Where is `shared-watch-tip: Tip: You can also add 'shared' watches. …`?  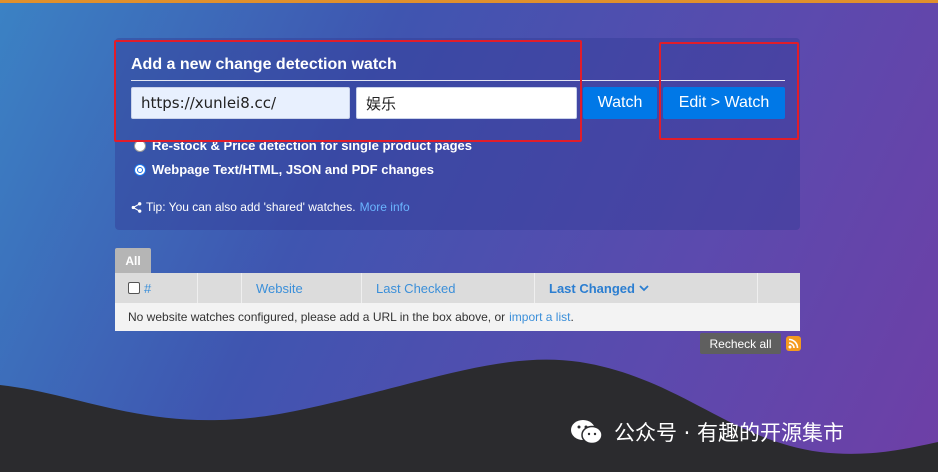 shared-watch-tip: Tip: You can also add 'shared' watches. … is located at coordinates (270, 207).